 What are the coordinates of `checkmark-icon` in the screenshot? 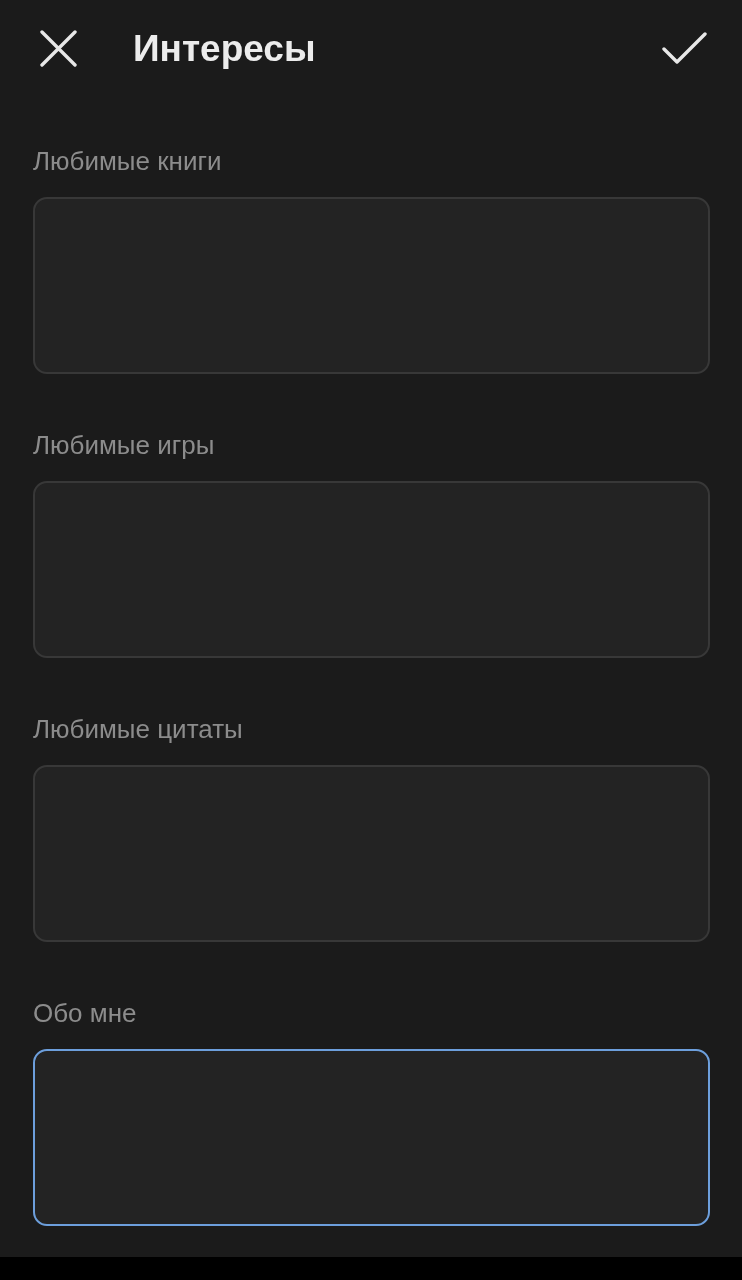 It's located at (684, 48).